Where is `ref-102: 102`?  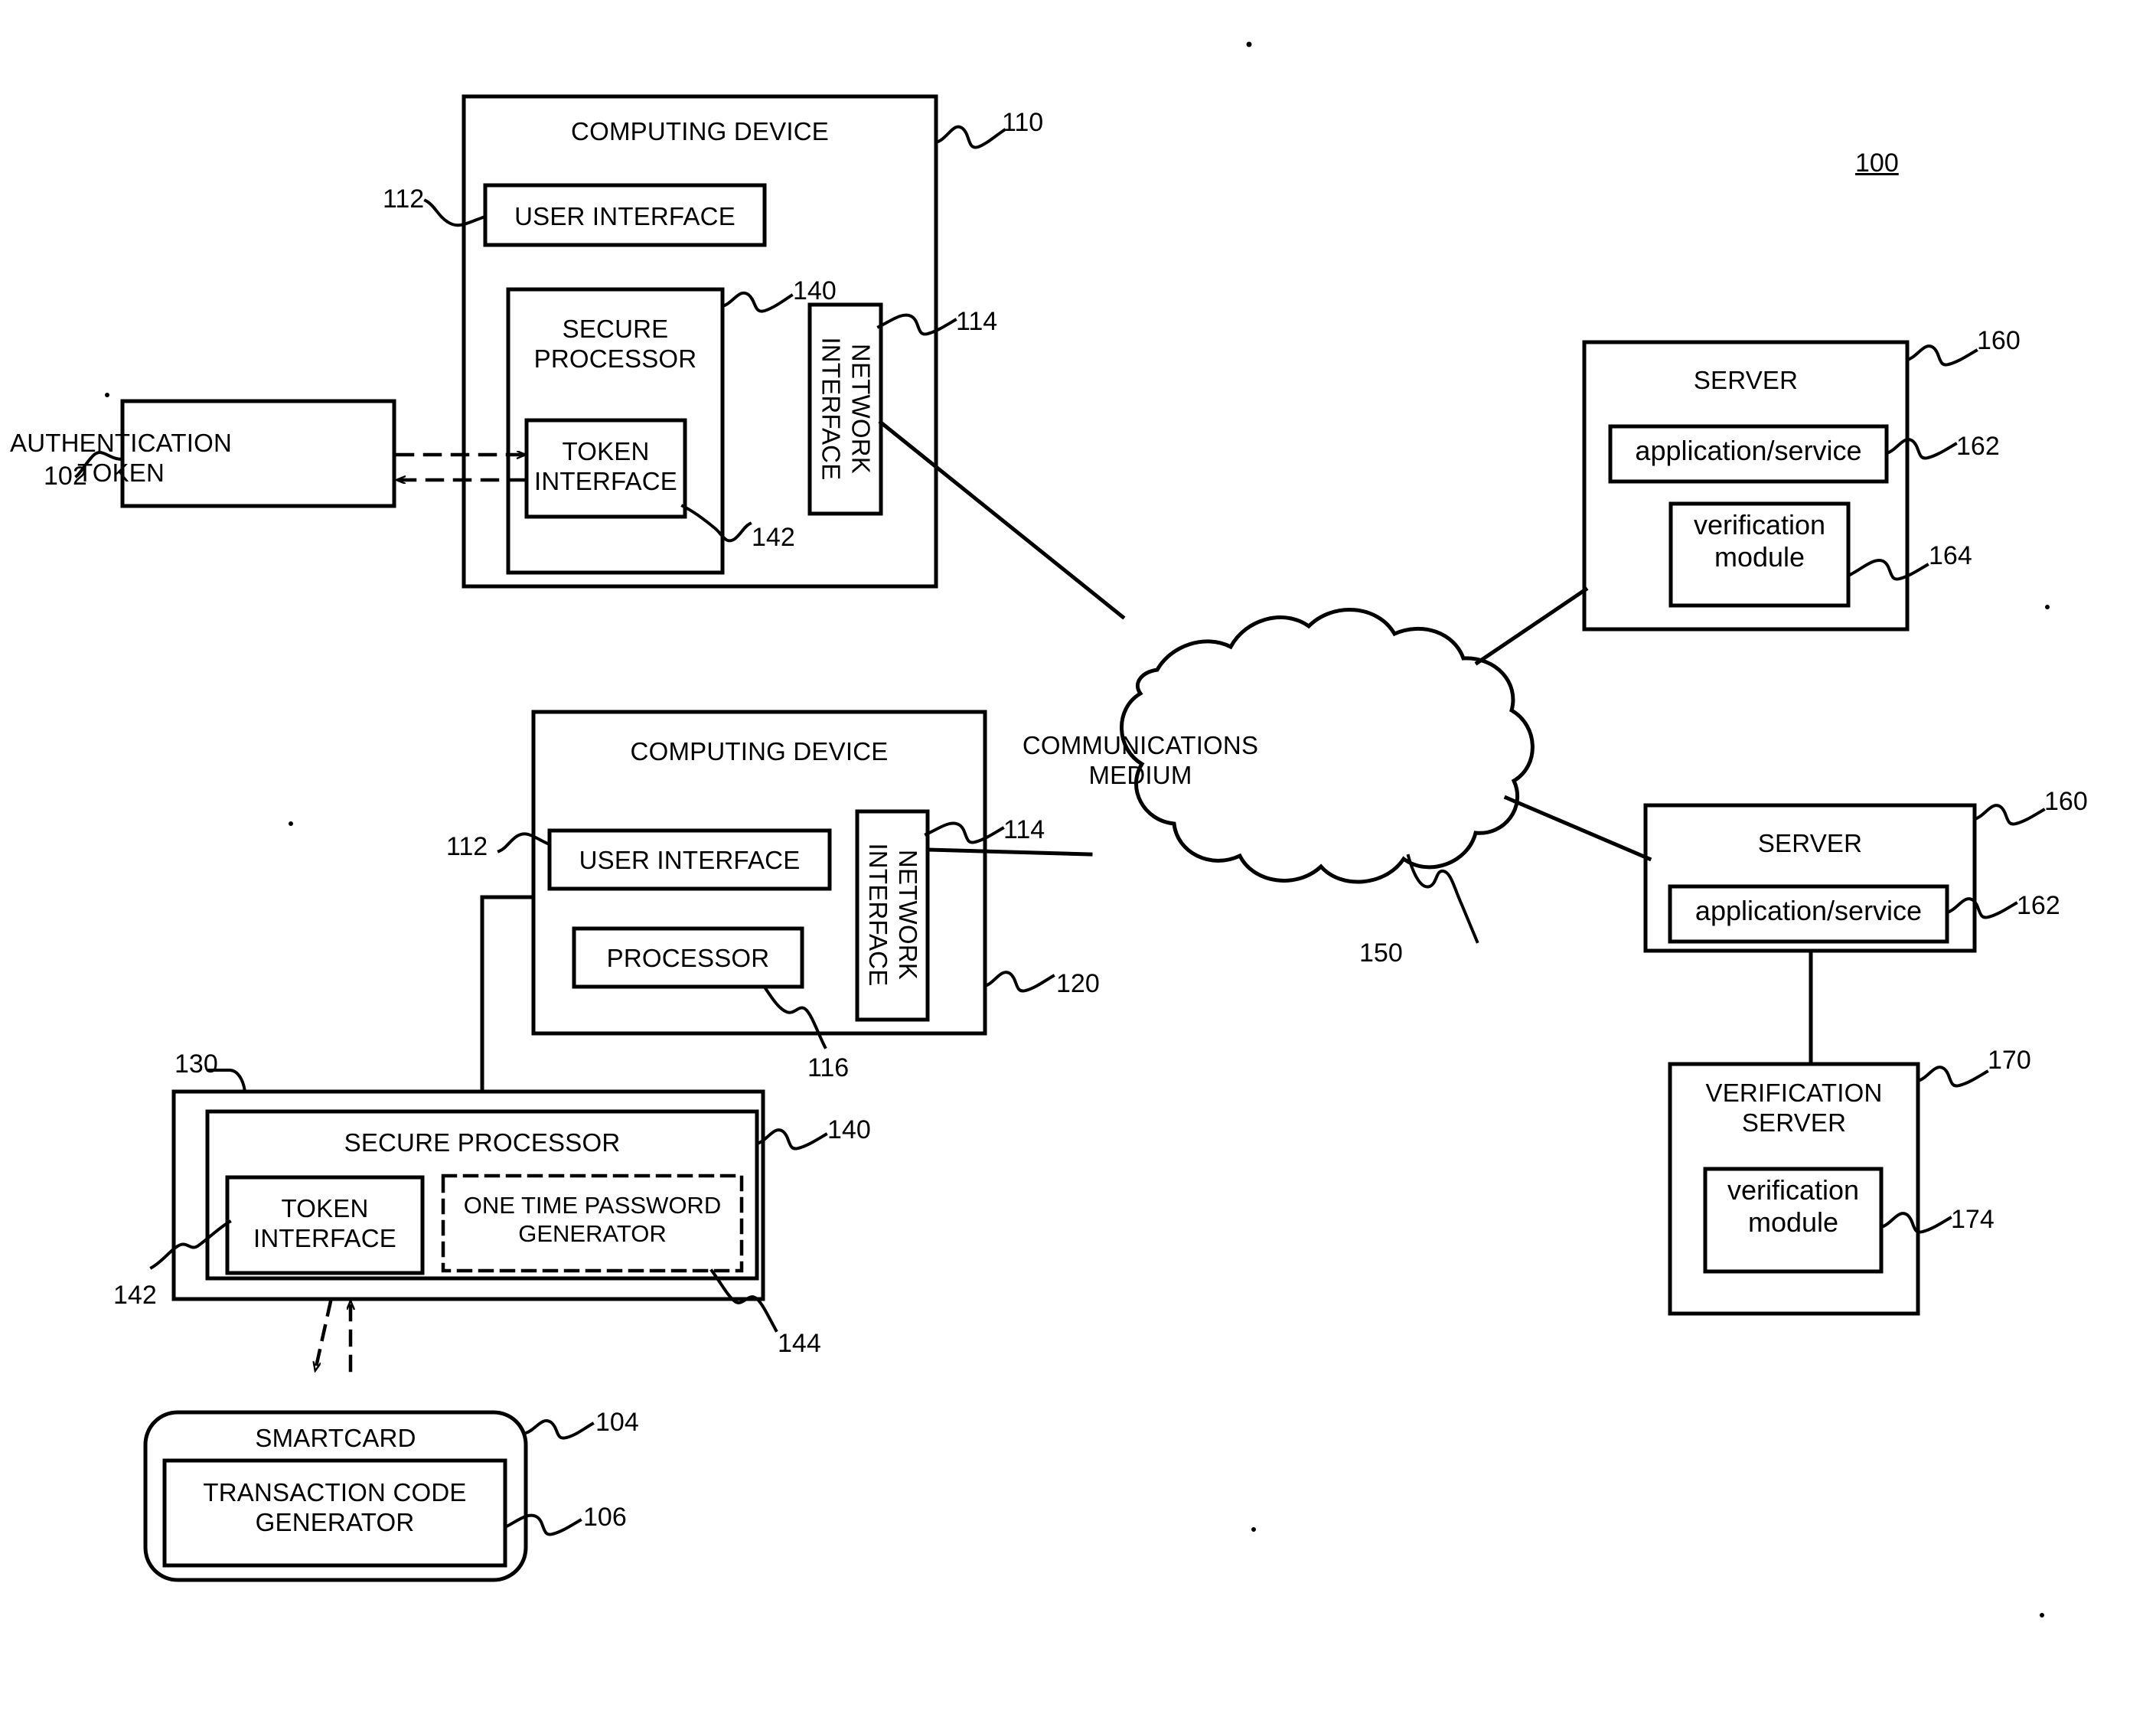 ref-102: 102 is located at coordinates (65, 476).